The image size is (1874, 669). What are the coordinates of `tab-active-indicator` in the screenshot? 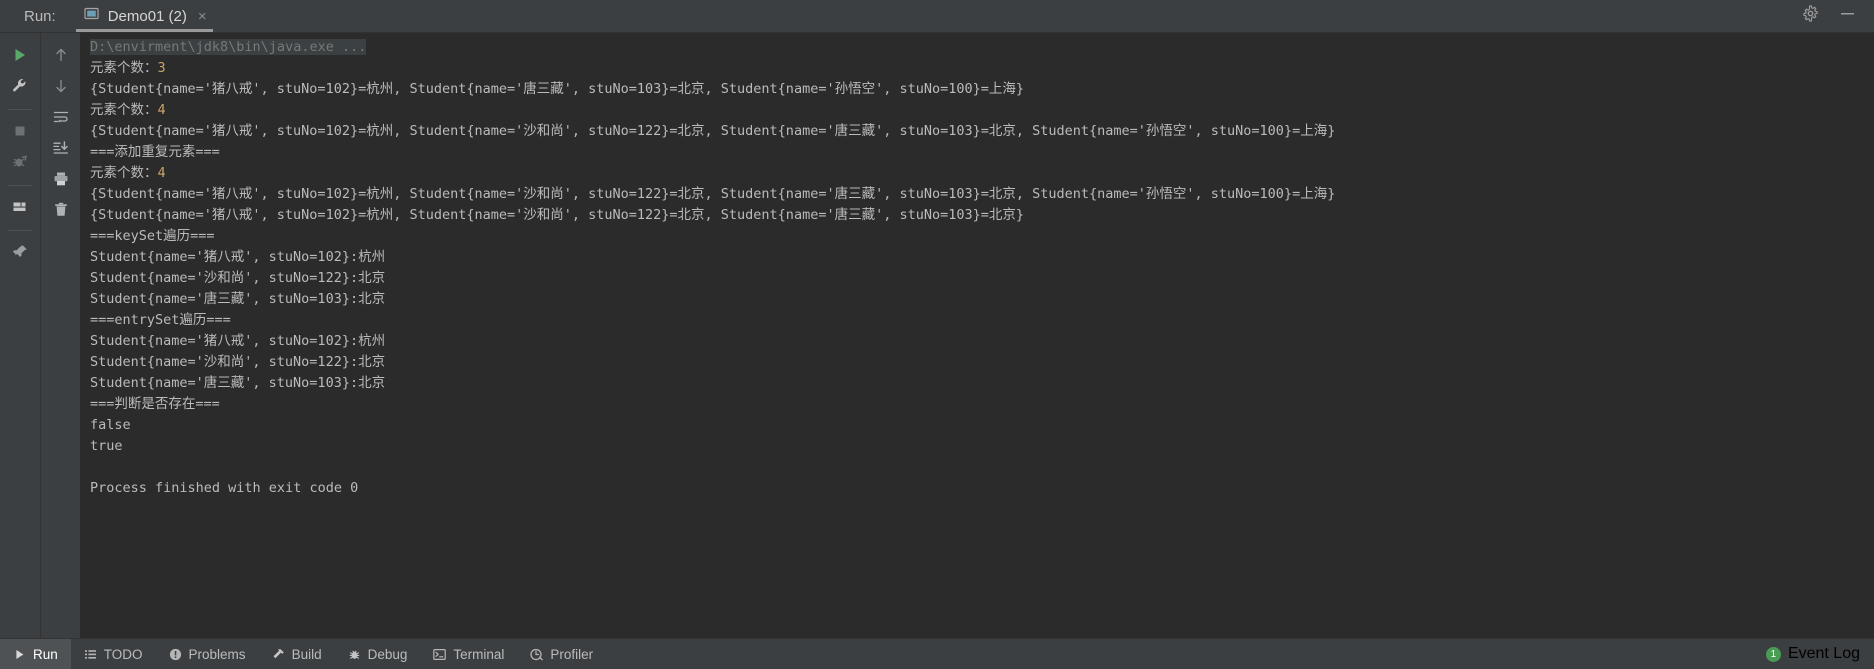 It's located at (144, 30).